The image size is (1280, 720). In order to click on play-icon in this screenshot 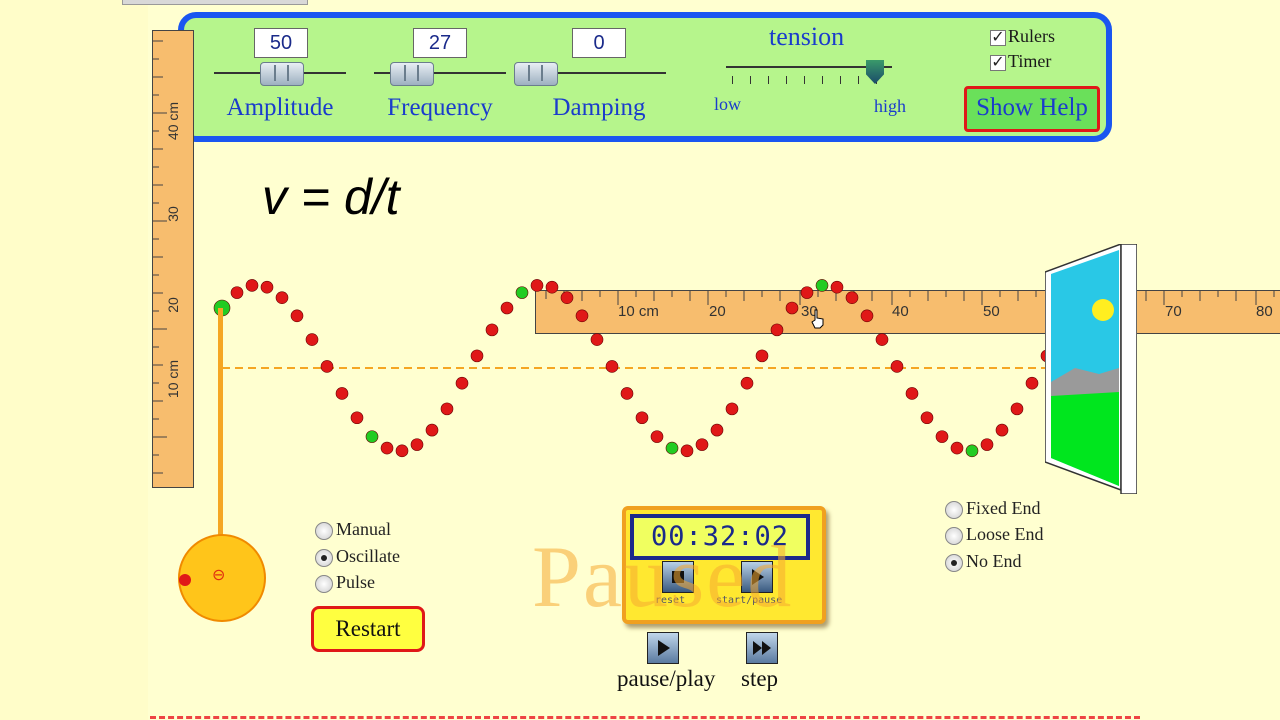, I will do `click(664, 648)`.